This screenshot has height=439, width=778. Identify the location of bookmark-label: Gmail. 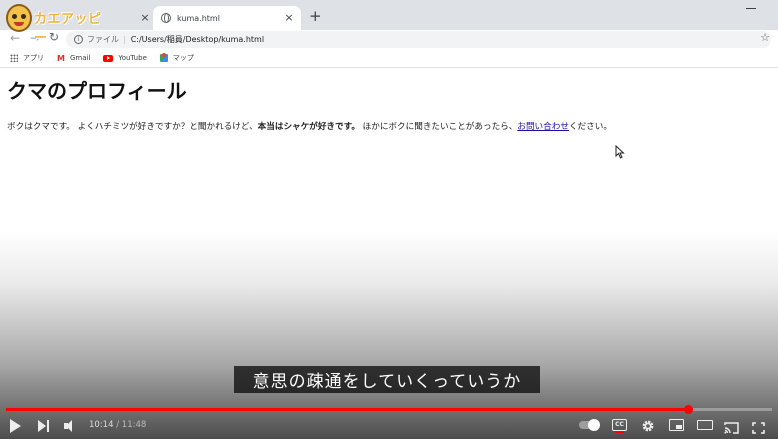
(80, 58).